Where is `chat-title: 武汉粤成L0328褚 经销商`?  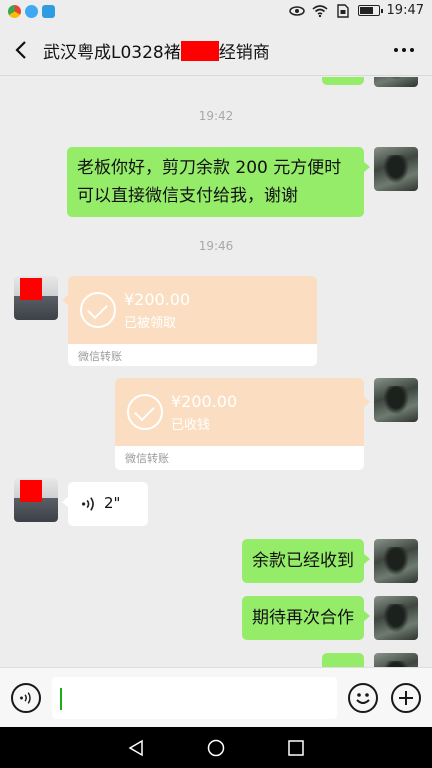 chat-title: 武汉粤成L0328褚 经销商 is located at coordinates (156, 50).